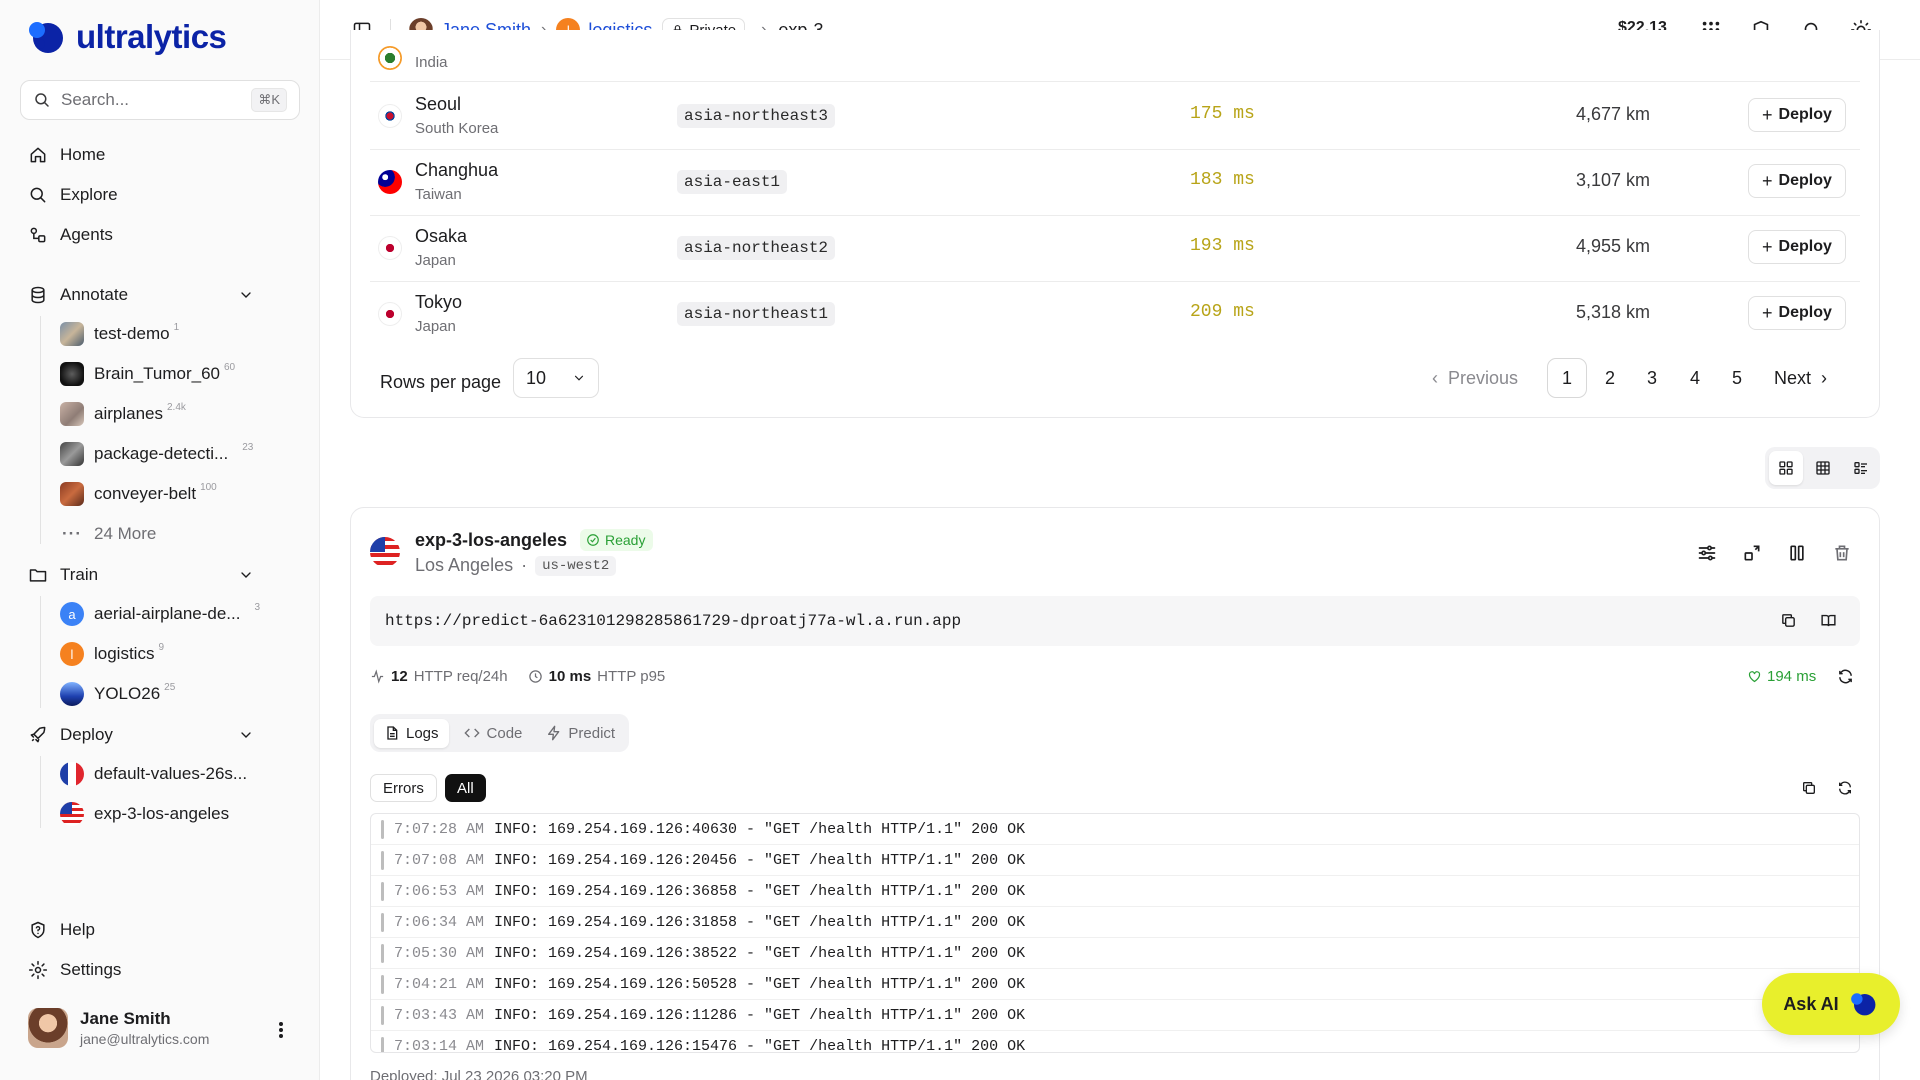 The image size is (1920, 1080). Describe the element at coordinates (1435, 377) in the screenshot. I see `chevron-left-icon: ‹` at that location.